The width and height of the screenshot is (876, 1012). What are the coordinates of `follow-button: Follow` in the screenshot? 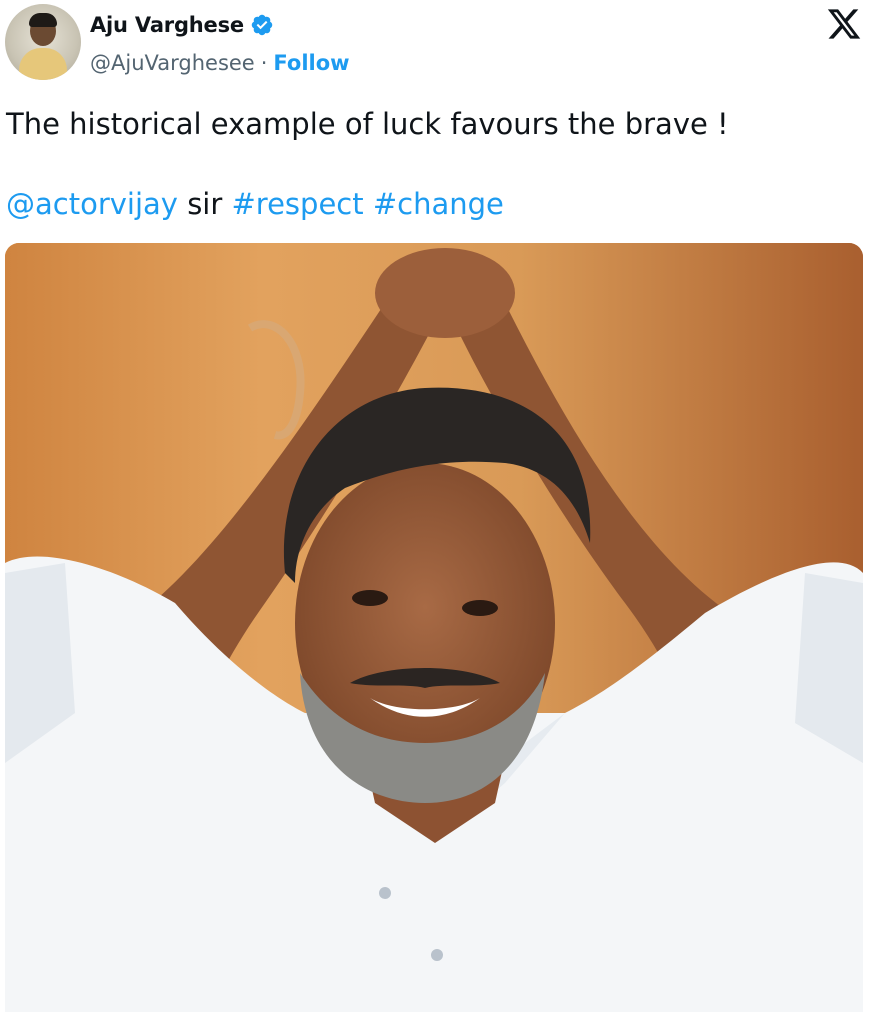 It's located at (311, 63).